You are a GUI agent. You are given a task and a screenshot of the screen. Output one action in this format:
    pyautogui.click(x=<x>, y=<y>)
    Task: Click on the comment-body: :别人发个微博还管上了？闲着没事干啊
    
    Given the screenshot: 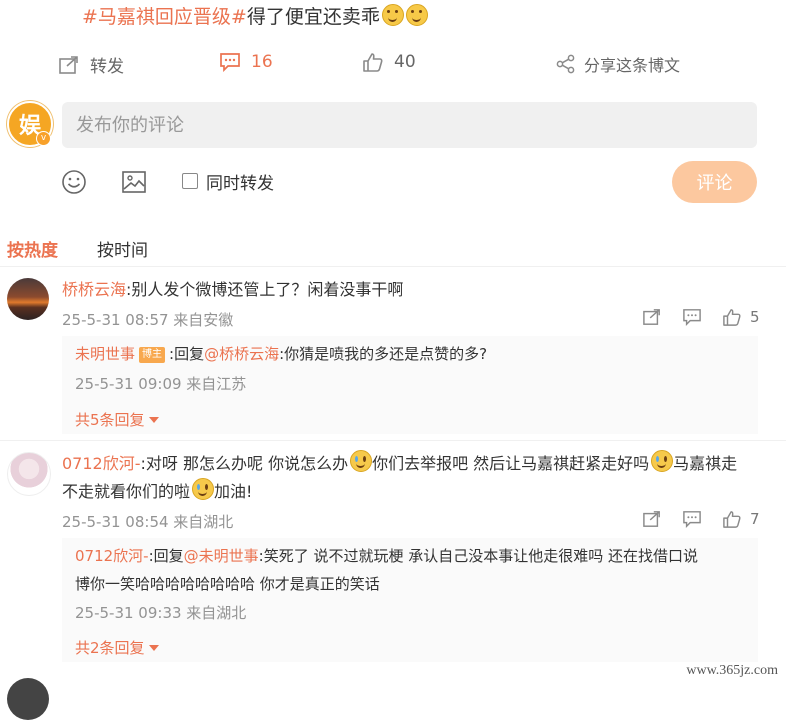 What is the action you would take?
    pyautogui.click(x=265, y=289)
    